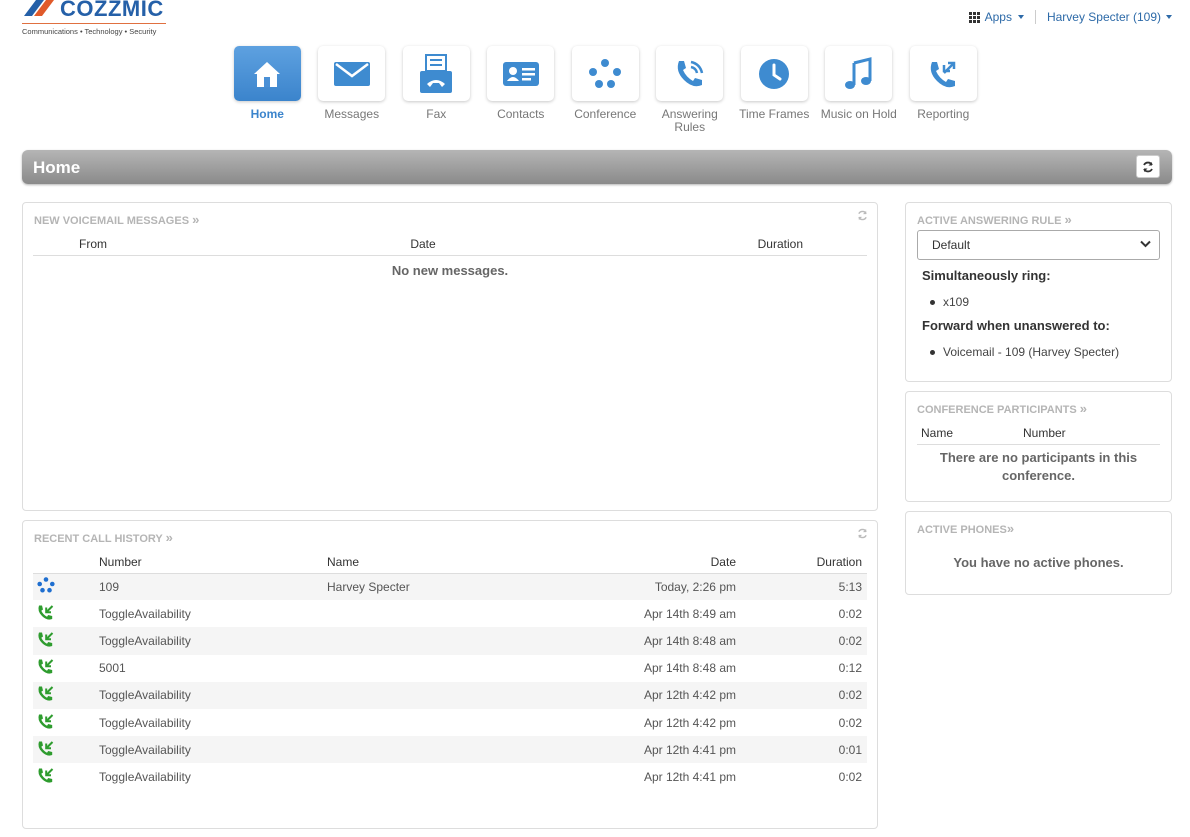 Image resolution: width=1190 pixels, height=837 pixels. What do you see at coordinates (989, 221) in the screenshot?
I see `panel-title-text: ACTIVE ANSWERING RULE` at bounding box center [989, 221].